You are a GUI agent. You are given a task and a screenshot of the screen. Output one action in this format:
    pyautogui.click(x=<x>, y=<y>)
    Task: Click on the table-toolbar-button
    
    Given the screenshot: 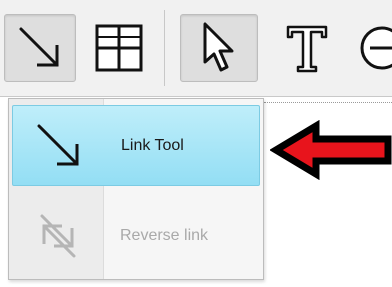 What is the action you would take?
    pyautogui.click(x=119, y=48)
    